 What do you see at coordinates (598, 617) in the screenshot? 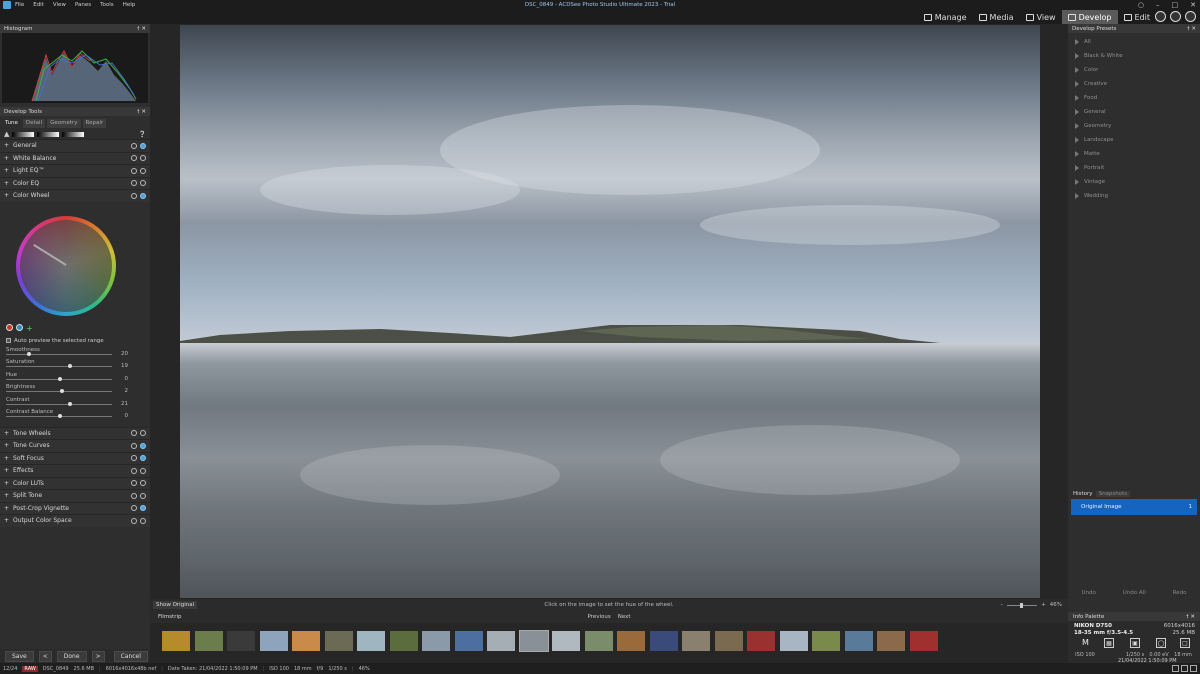
I see `previous-link: Previous` at bounding box center [598, 617].